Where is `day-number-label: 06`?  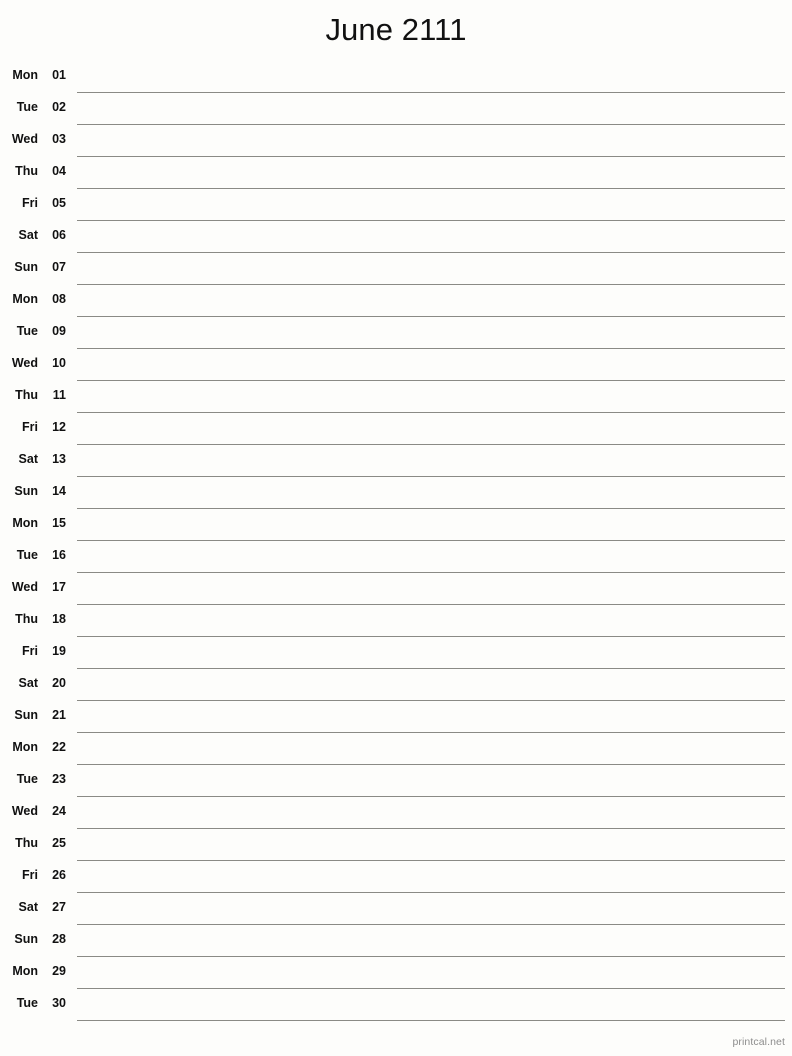 day-number-label: 06 is located at coordinates (59, 235).